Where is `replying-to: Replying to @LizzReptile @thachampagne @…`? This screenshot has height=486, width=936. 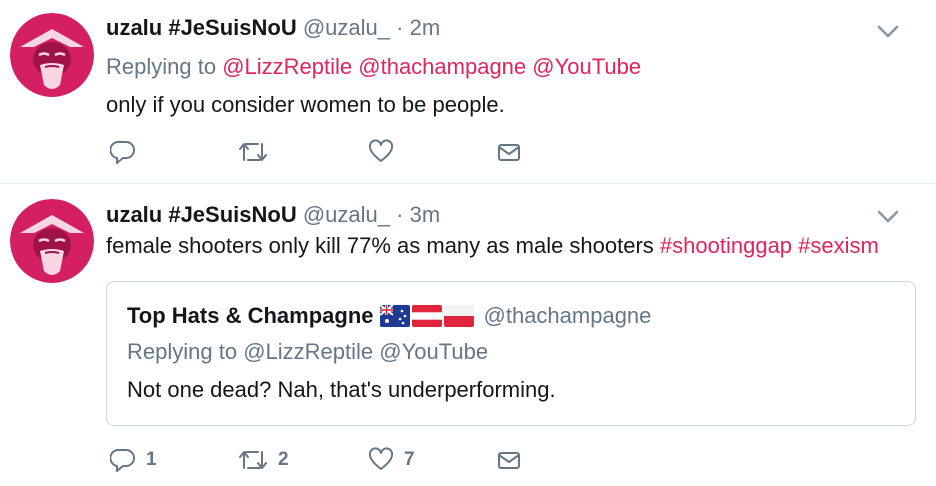
replying-to: Replying to @LizzReptile @thachampagne @… is located at coordinates (373, 67).